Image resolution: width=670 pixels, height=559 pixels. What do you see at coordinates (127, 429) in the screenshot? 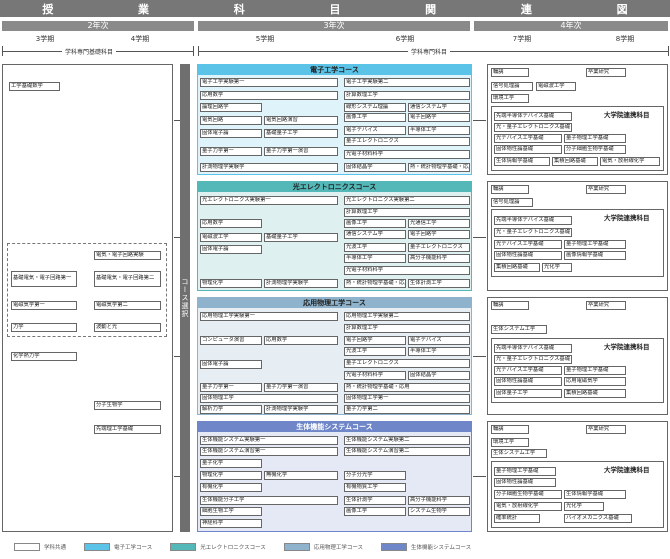
I see `subject-box: 先端理工学基礎` at bounding box center [127, 429].